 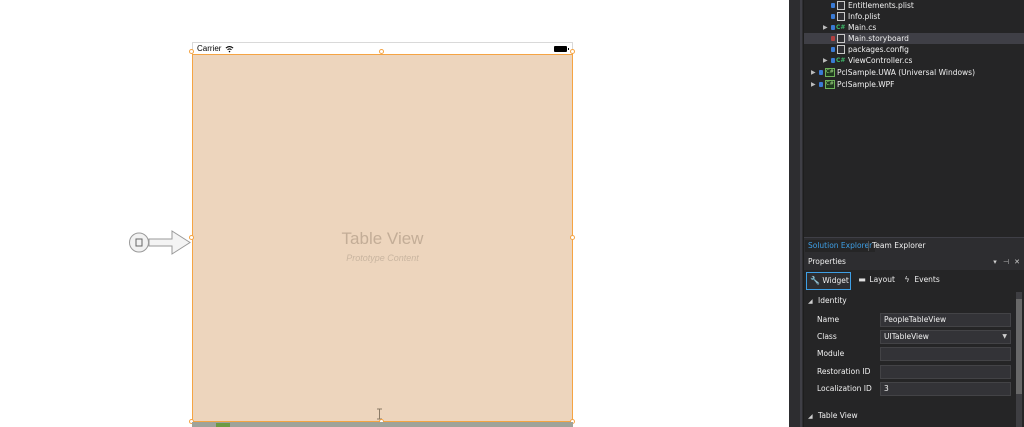 I want to click on tab-layout: ▬ Layout, so click(x=875, y=281).